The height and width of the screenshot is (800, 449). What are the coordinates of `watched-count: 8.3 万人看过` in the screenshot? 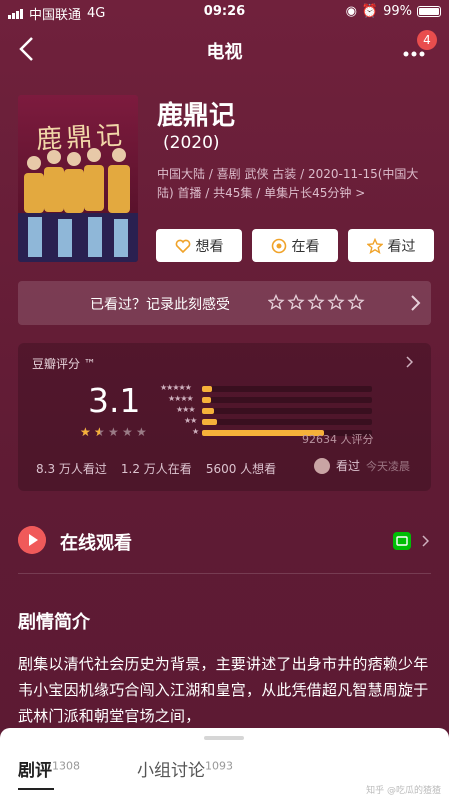 It's located at (71, 469).